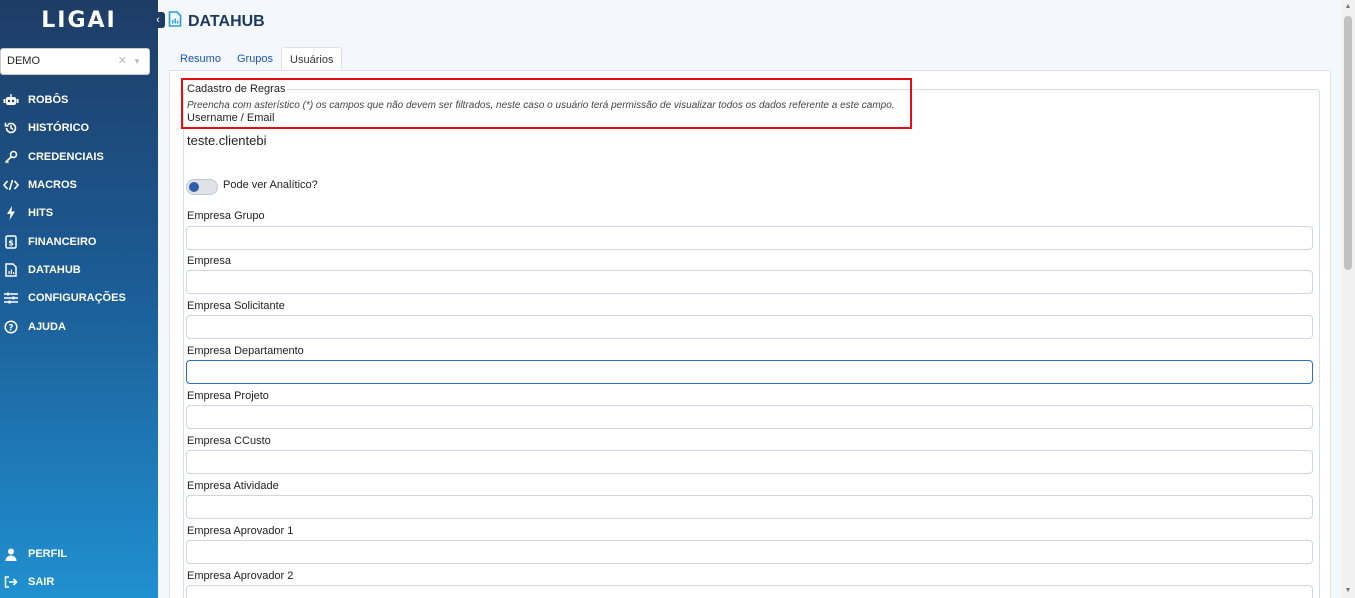  I want to click on scroll-up-icon: ▲, so click(1348, 7).